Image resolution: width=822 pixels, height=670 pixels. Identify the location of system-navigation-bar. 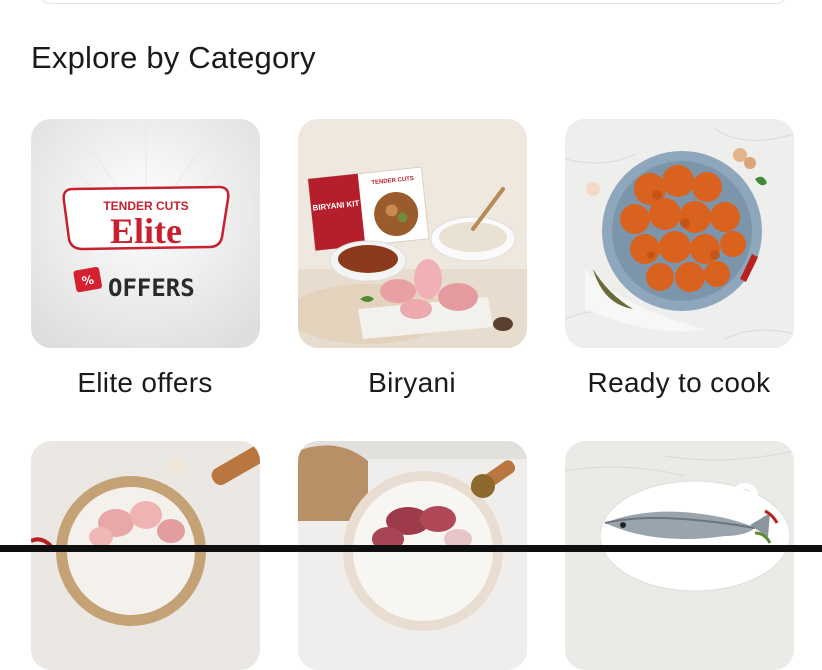
(411, 548).